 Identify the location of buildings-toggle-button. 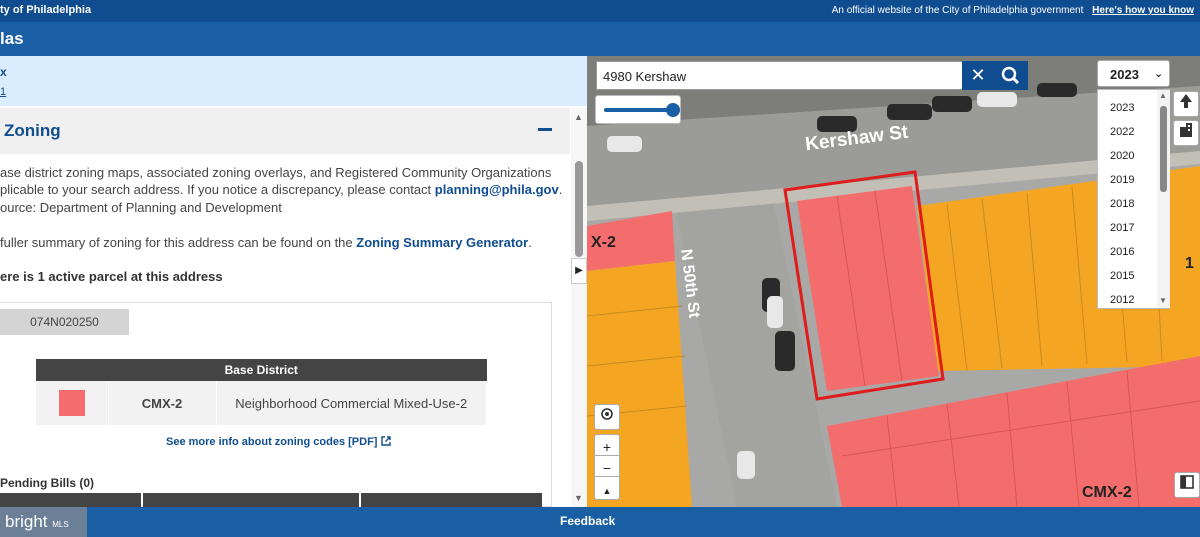
(1186, 133).